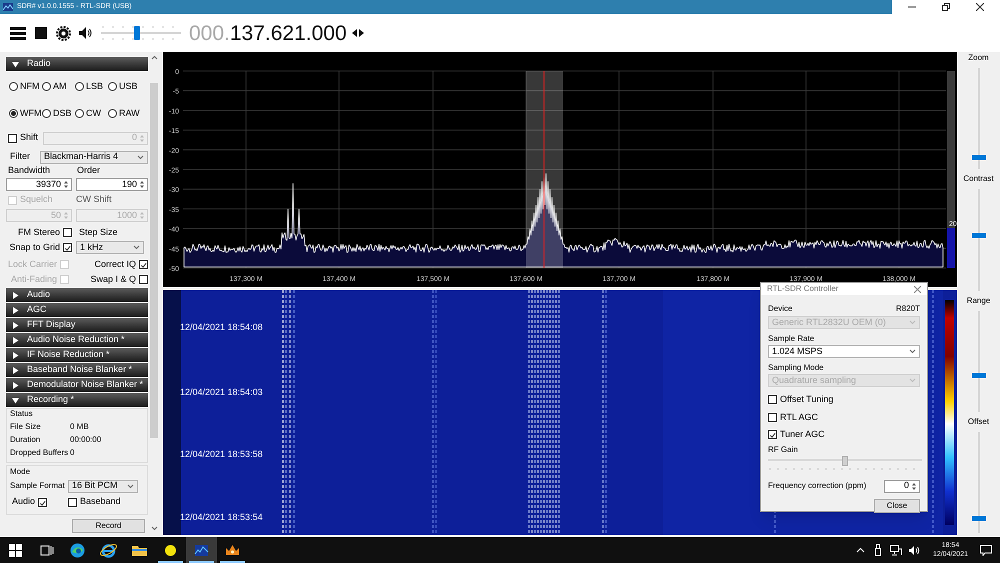 The image size is (1000, 563). I want to click on close-icon, so click(980, 7).